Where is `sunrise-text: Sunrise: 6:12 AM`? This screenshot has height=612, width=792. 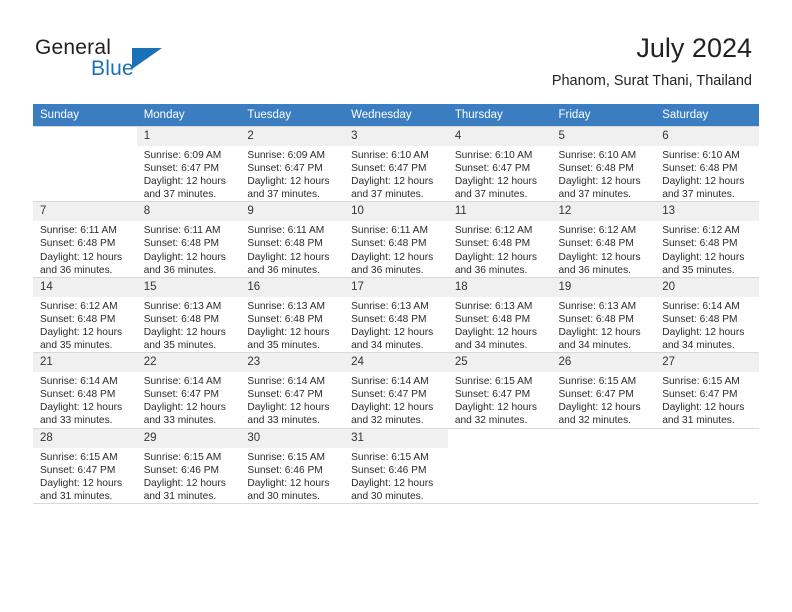
sunrise-text: Sunrise: 6:12 AM is located at coordinates (701, 231).